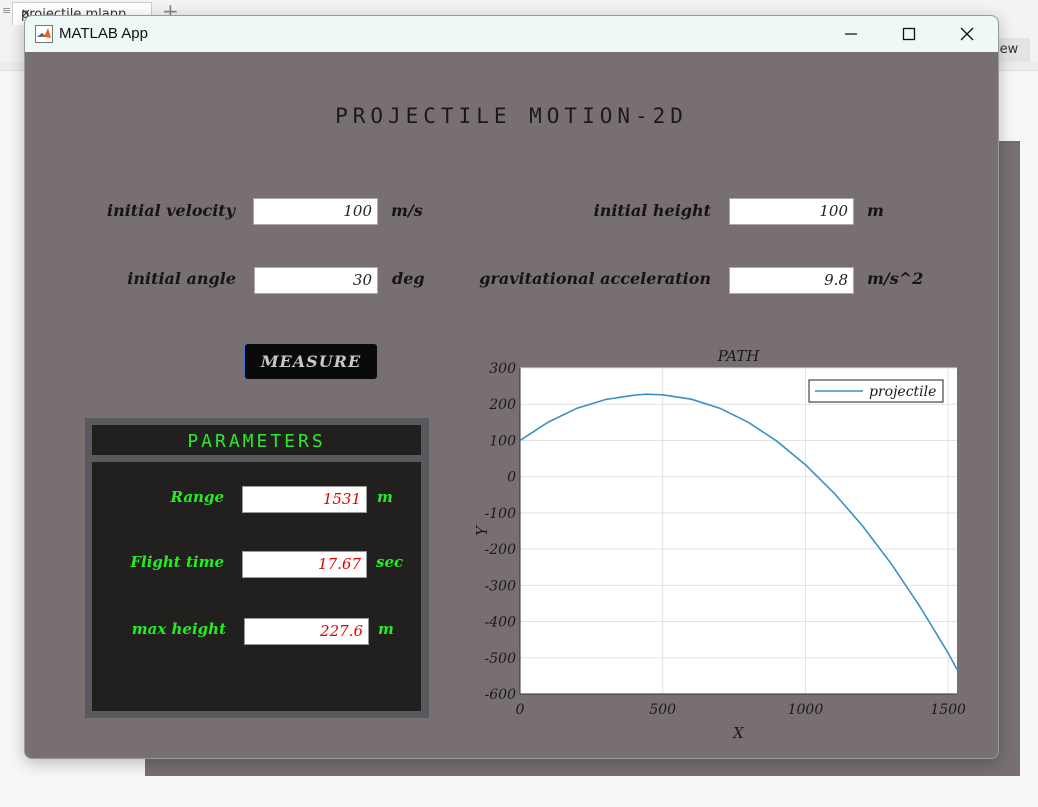 The height and width of the screenshot is (807, 1038). What do you see at coordinates (177, 562) in the screenshot?
I see `flight-time-label: Flight time` at bounding box center [177, 562].